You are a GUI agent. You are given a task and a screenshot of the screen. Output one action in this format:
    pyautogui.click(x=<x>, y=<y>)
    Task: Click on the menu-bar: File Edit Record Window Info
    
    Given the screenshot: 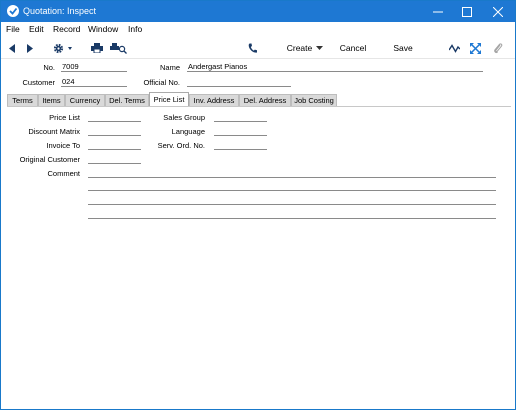 What is the action you would take?
    pyautogui.click(x=258, y=29)
    